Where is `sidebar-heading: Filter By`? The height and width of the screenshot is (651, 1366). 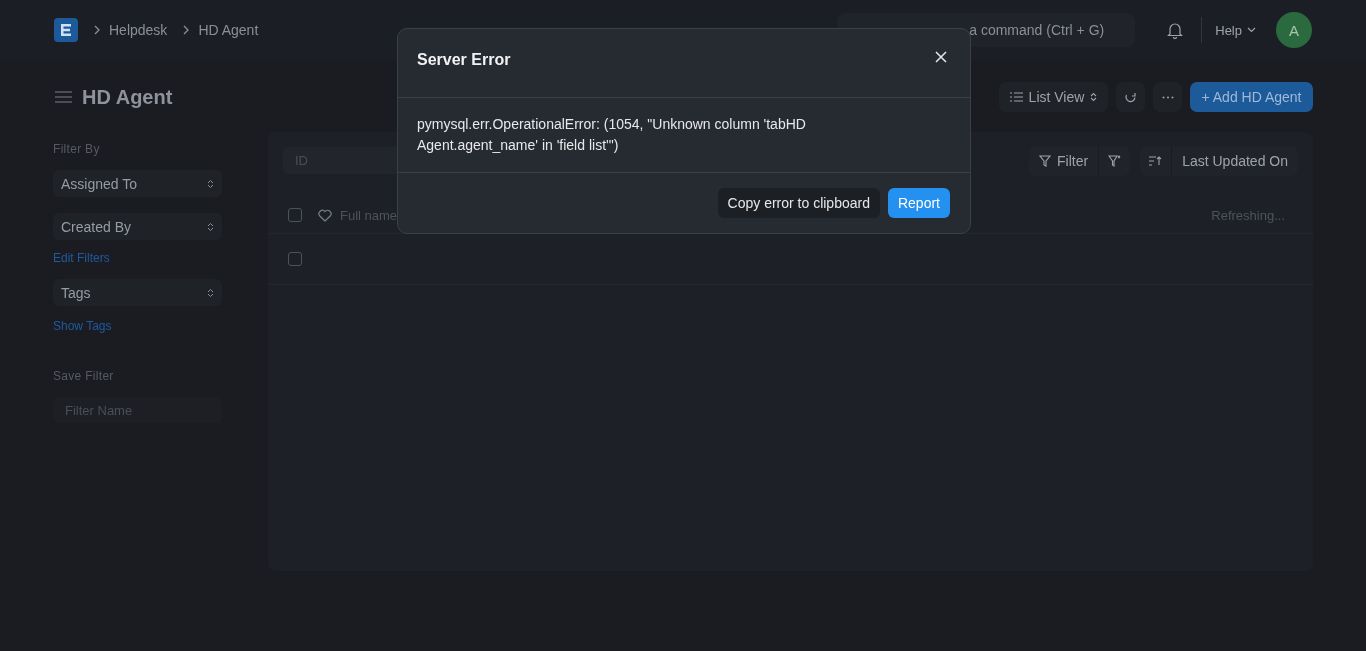 sidebar-heading: Filter By is located at coordinates (77, 149).